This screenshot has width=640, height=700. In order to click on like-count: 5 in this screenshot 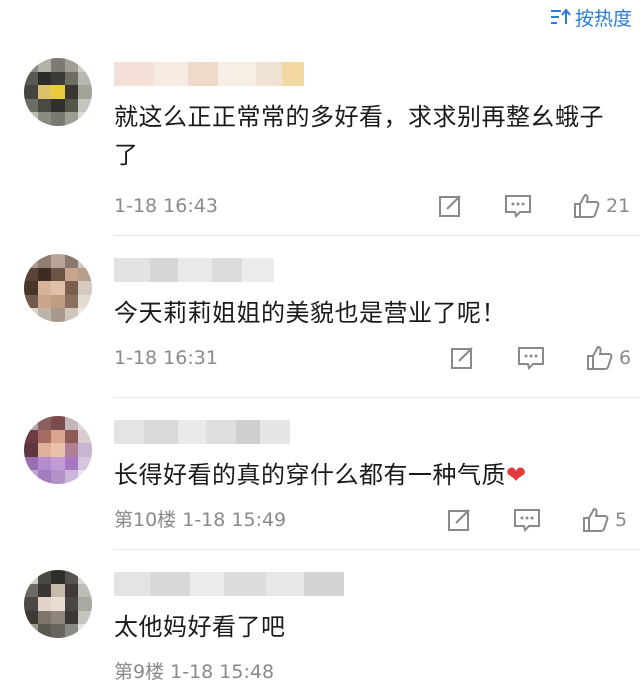, I will do `click(621, 520)`.